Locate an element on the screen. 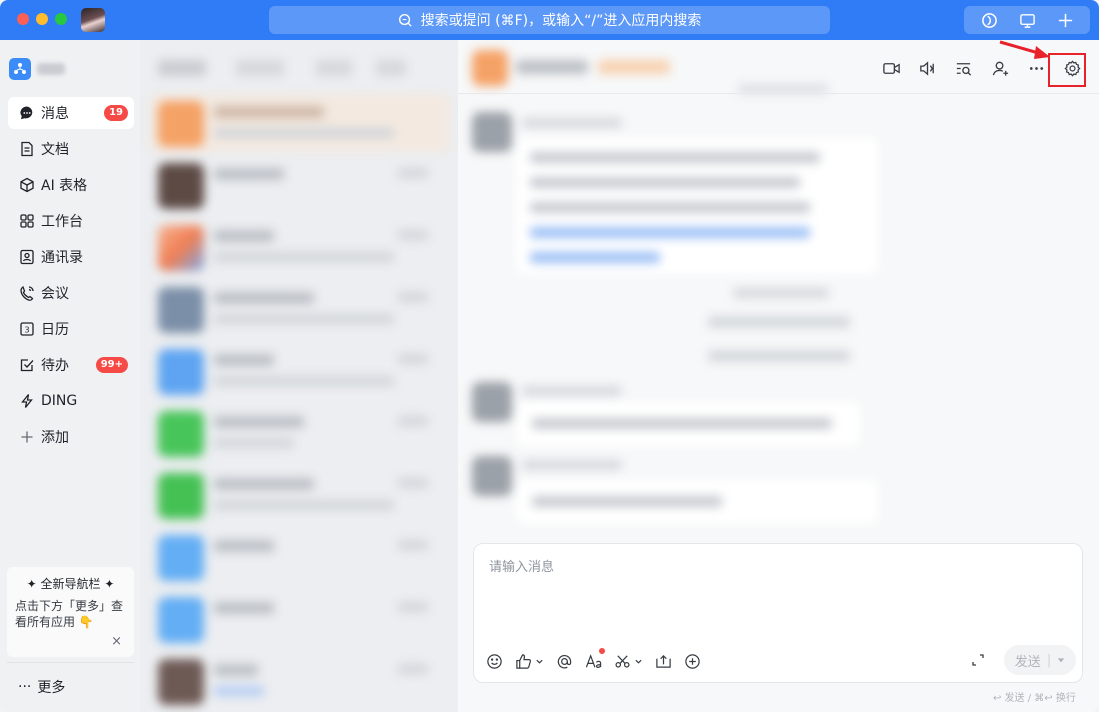 The width and height of the screenshot is (1099, 712). ai-assistant-button is located at coordinates (989, 20).